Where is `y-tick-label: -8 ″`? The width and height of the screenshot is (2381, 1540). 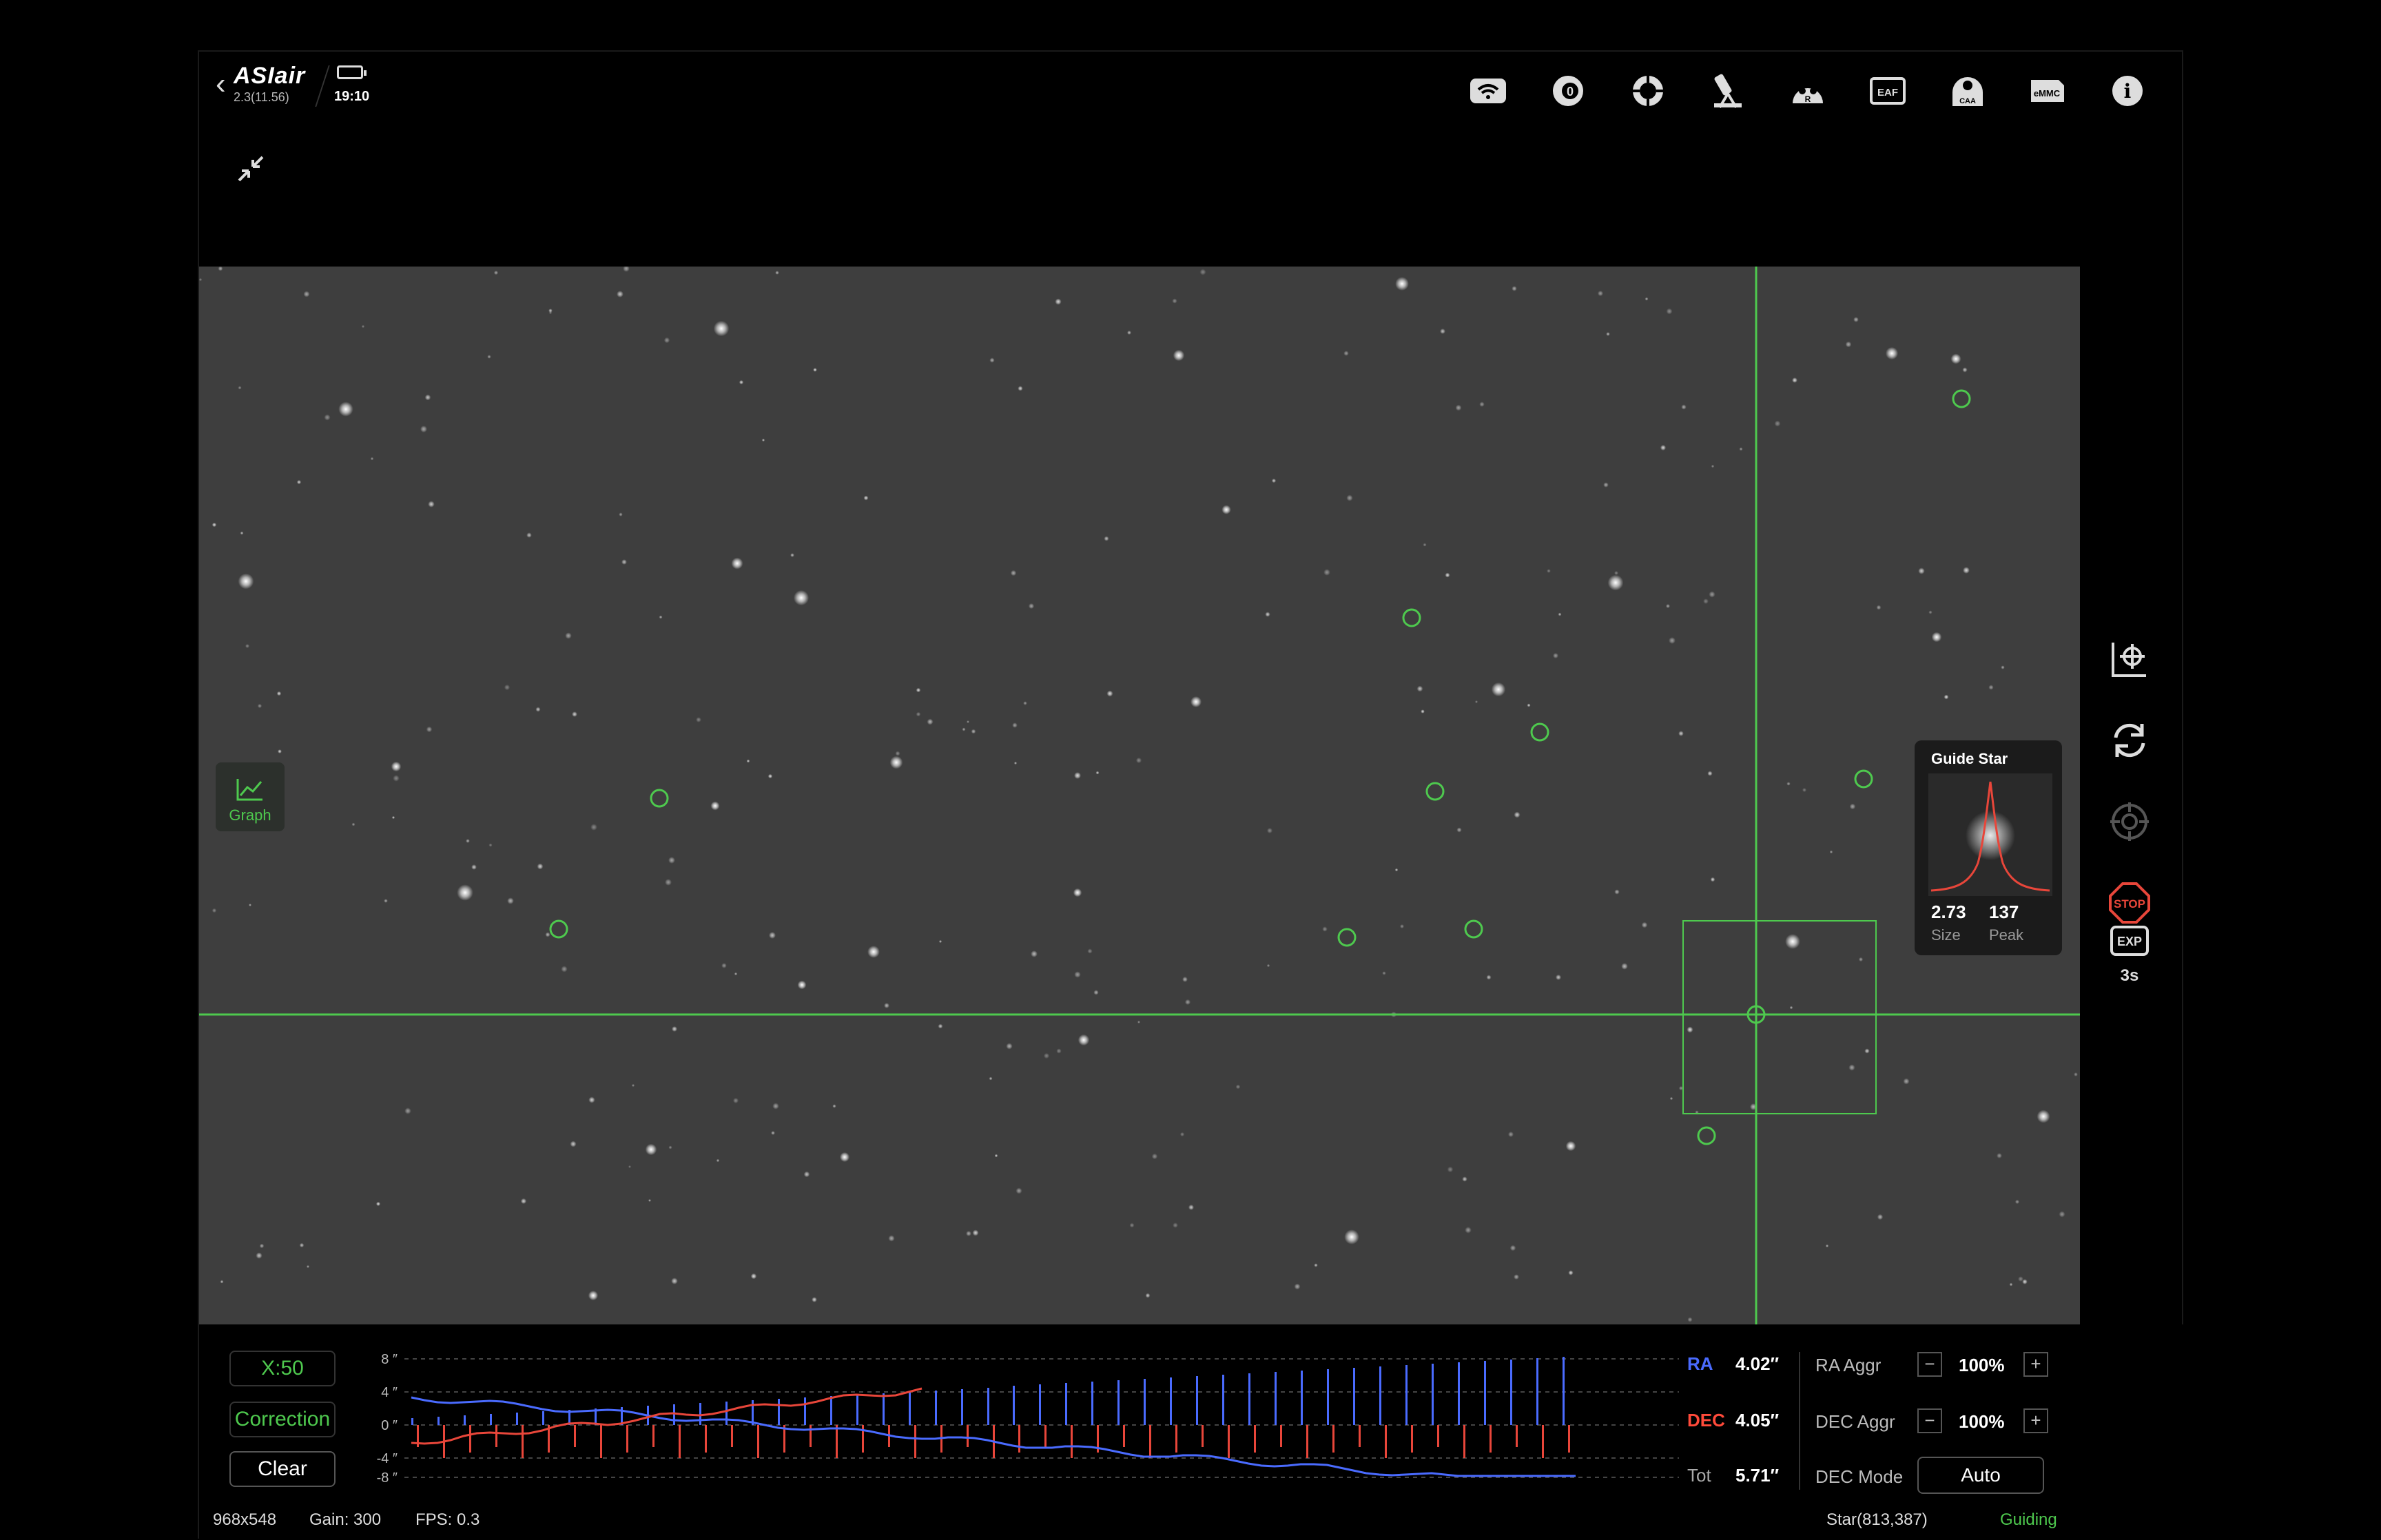
y-tick-label: -8 ″ is located at coordinates (388, 1476).